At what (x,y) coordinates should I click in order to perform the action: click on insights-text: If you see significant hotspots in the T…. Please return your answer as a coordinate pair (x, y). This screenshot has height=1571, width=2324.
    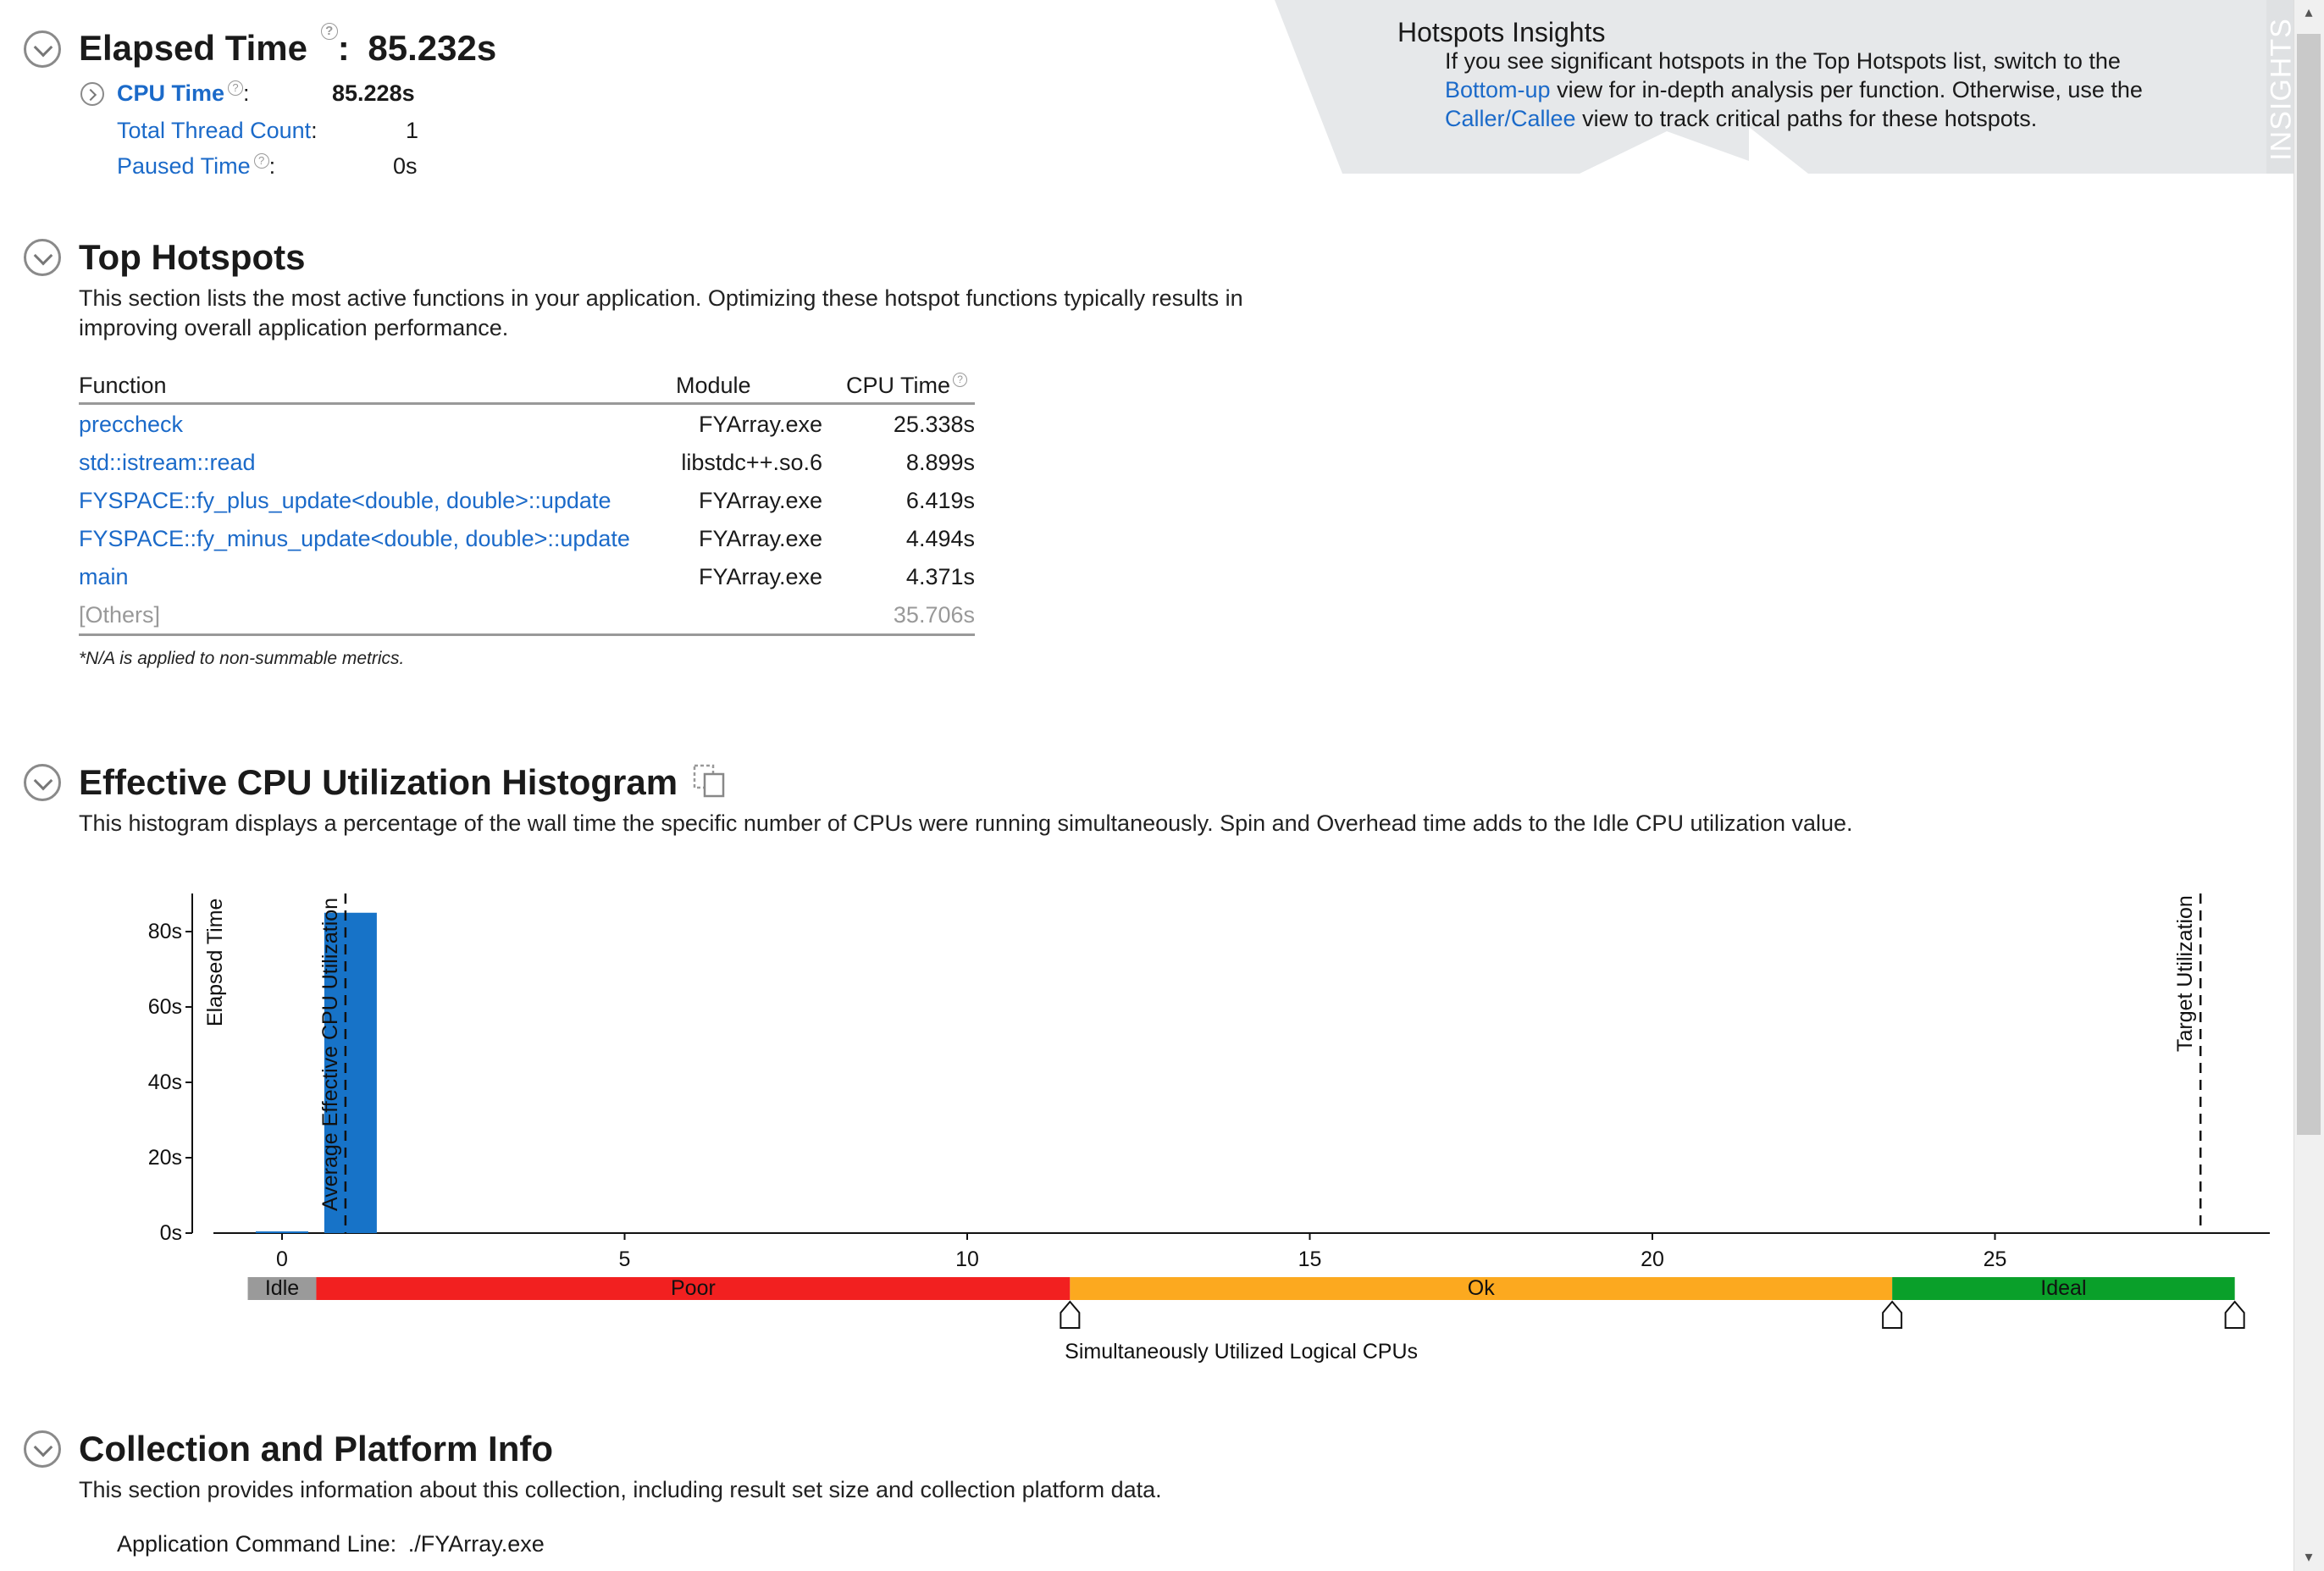
    Looking at the image, I should click on (1852, 90).